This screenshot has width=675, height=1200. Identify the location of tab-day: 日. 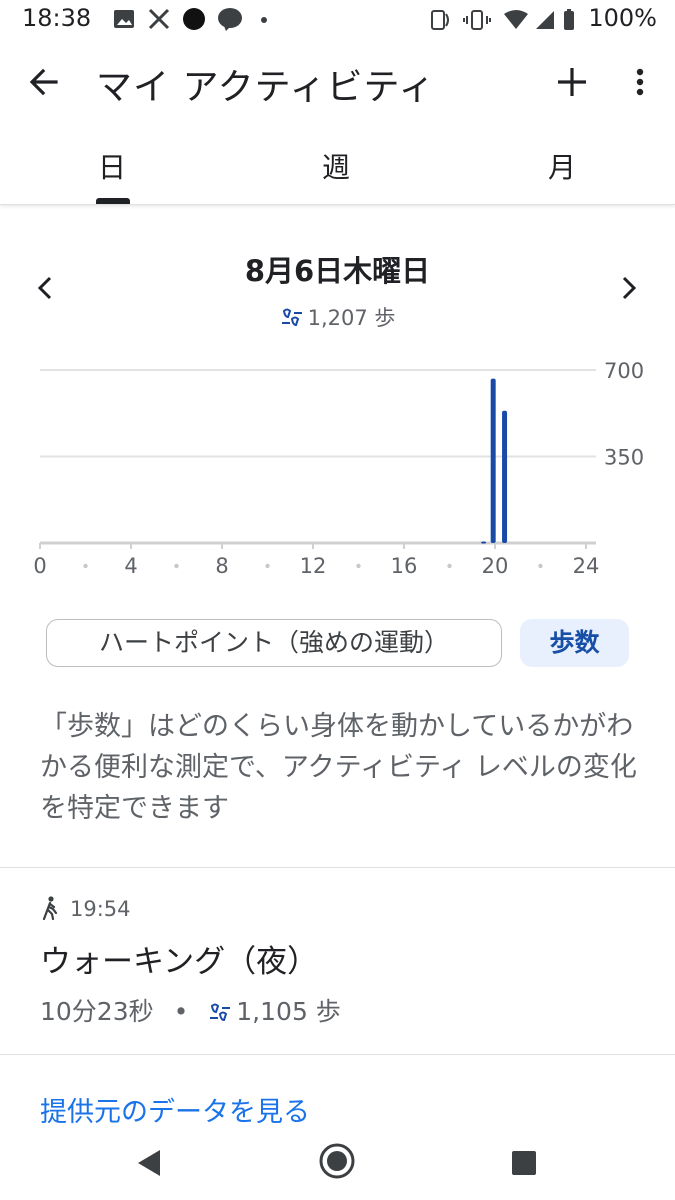
(112, 166).